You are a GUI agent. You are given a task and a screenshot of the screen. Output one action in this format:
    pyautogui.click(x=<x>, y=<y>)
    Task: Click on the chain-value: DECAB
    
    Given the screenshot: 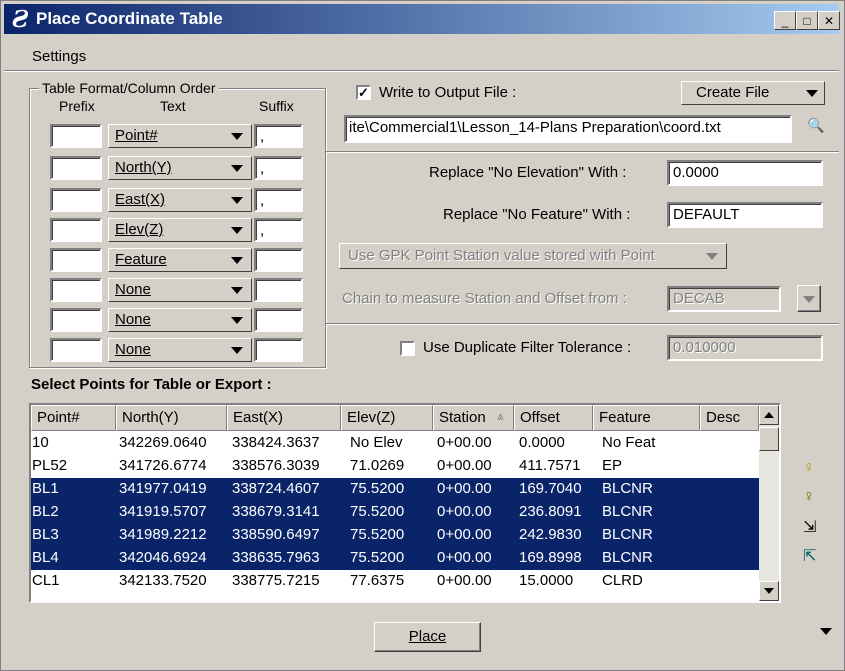 What is the action you would take?
    pyautogui.click(x=699, y=298)
    